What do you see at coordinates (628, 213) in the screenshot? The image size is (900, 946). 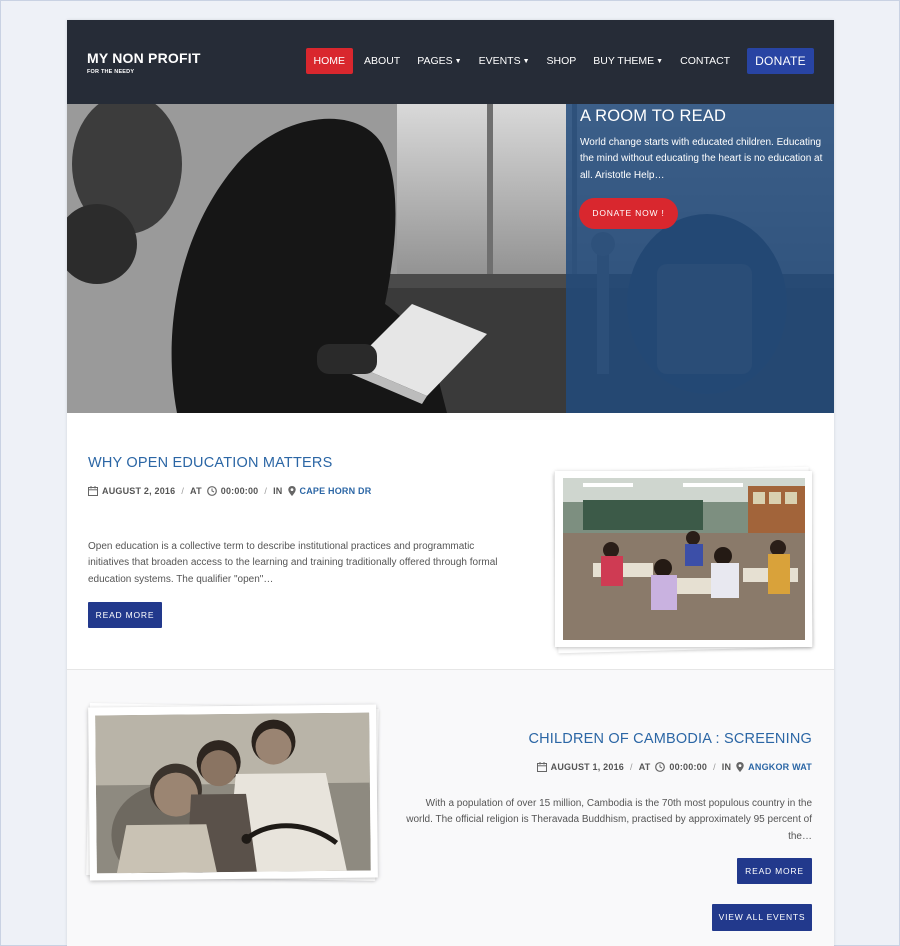 I see `donate-now-button: DONATE NOW !` at bounding box center [628, 213].